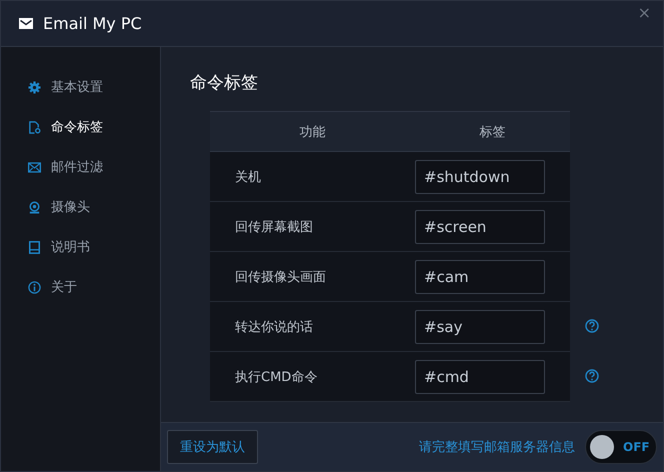 This screenshot has width=664, height=472. What do you see at coordinates (92, 23) in the screenshot?
I see `window-title: Email My PC` at bounding box center [92, 23].